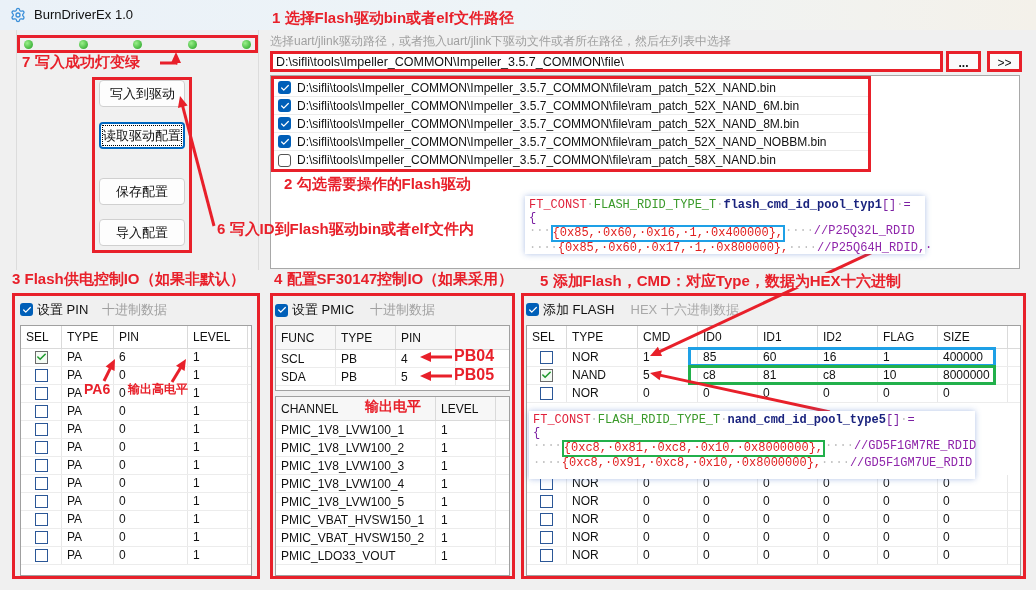  I want to click on table-cell: PB, so click(366, 358).